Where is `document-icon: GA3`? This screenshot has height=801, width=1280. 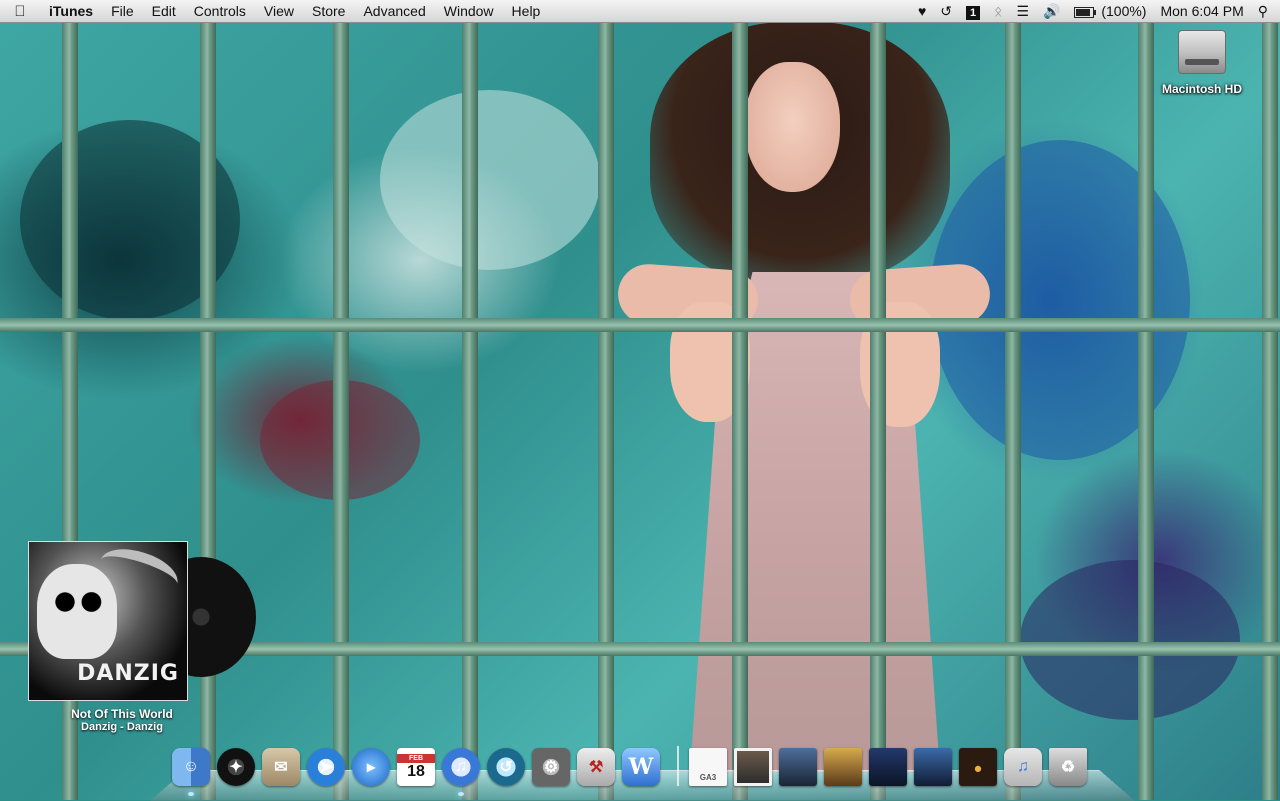
document-icon: GA3 is located at coordinates (708, 767).